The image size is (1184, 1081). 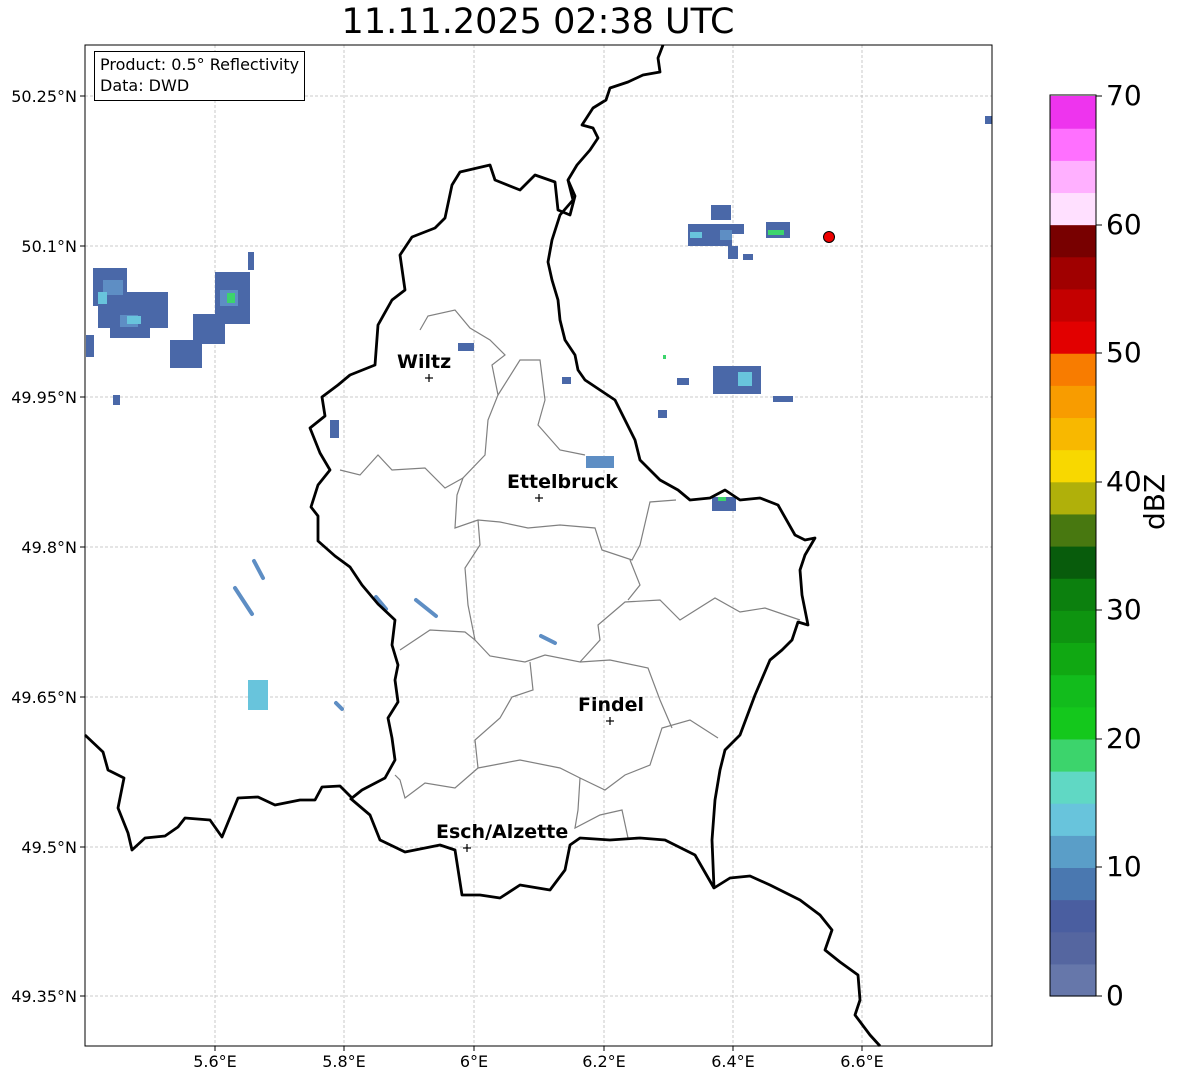 I want to click on colorbar-tick-label: 50, so click(x=1124, y=352).